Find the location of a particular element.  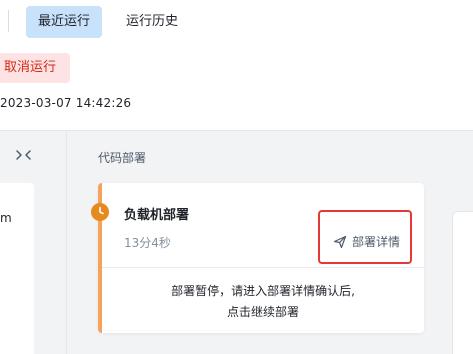

previous-stage-panel: m is located at coordinates (17, 268).